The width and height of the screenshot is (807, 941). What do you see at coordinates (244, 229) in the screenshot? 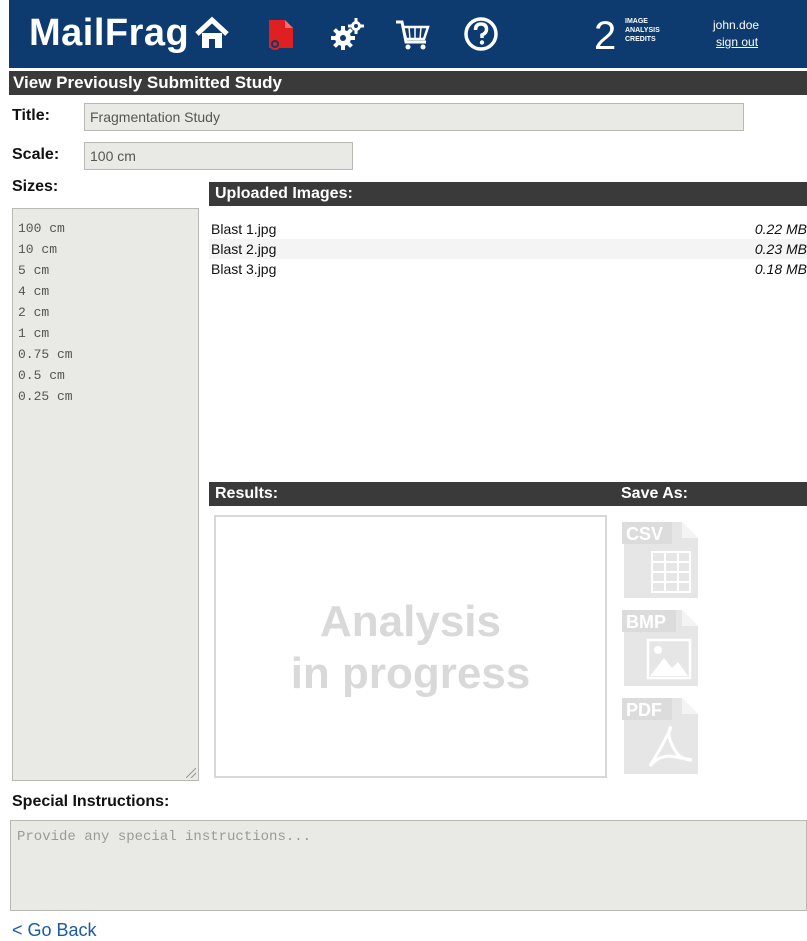
I see `file-name: Blast 1.jpg` at bounding box center [244, 229].